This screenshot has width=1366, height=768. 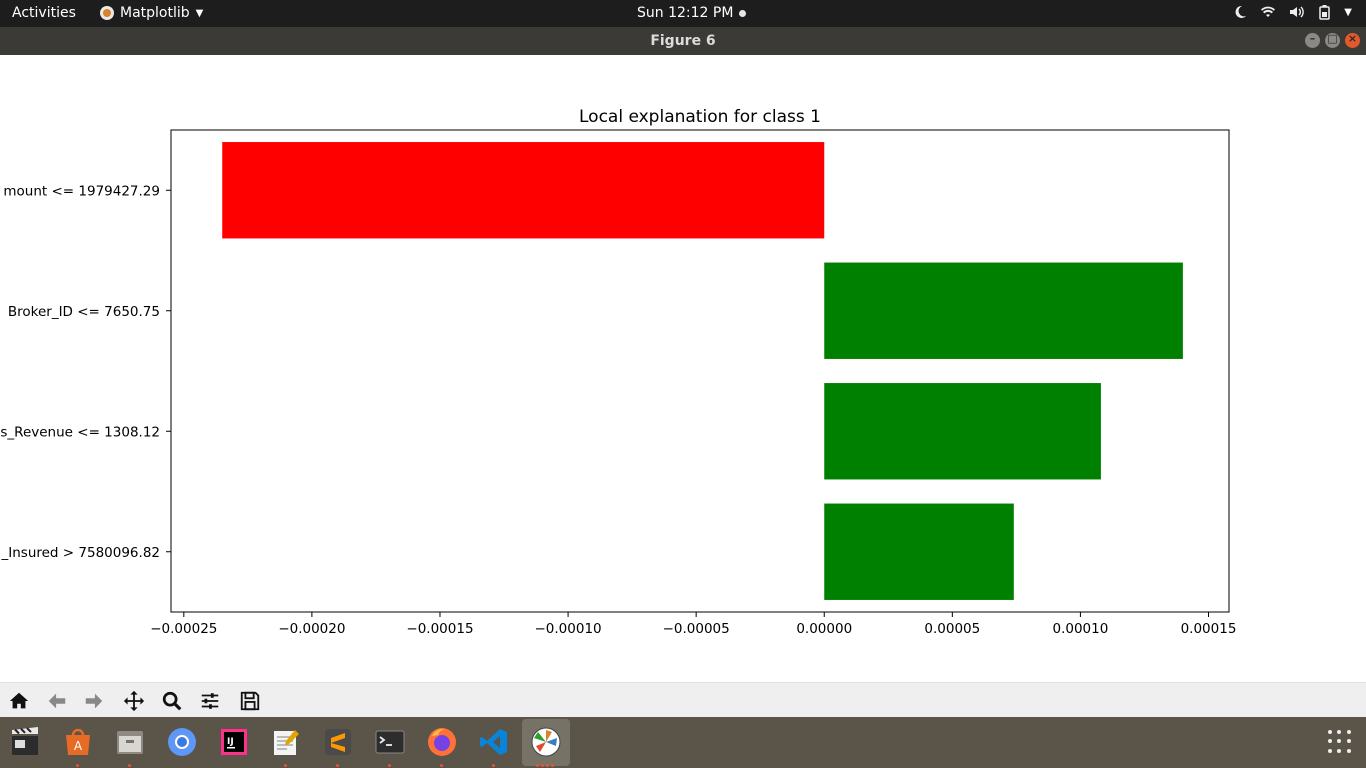 I want to click on x-tick-label: −0.00020, so click(x=311, y=629).